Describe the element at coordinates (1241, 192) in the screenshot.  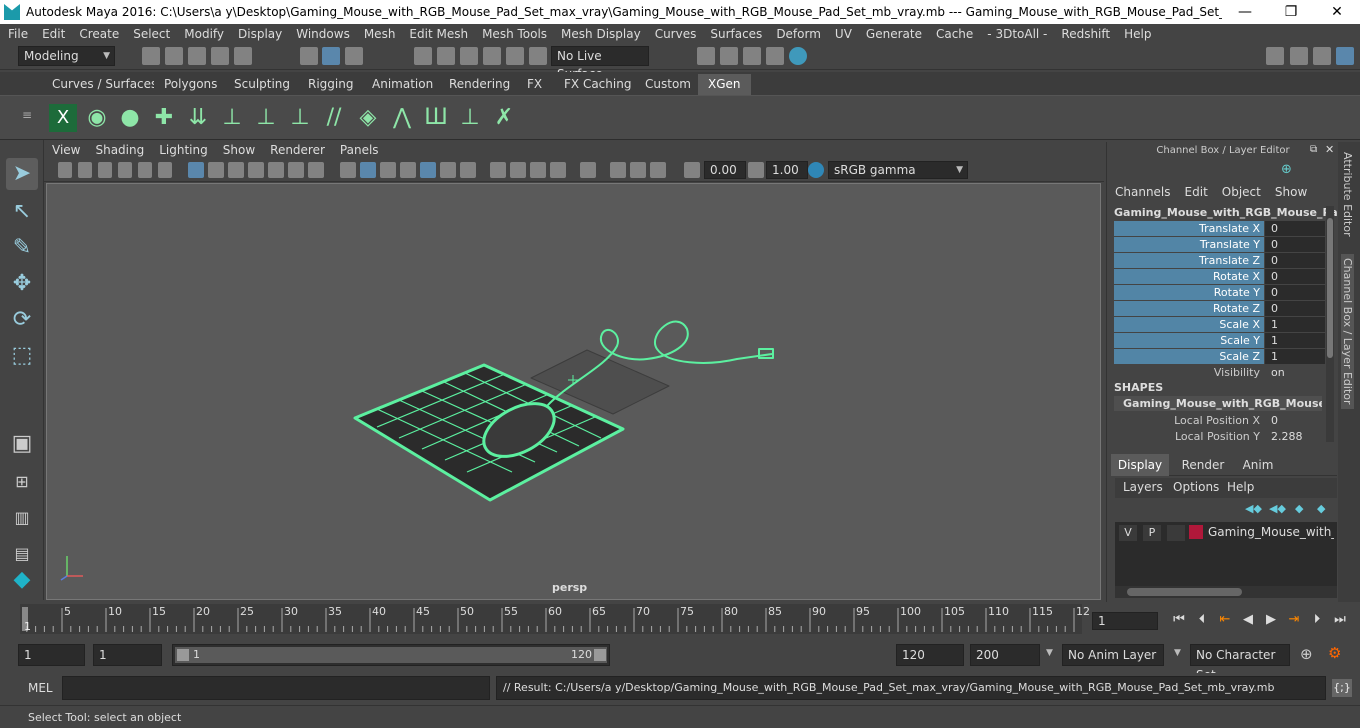
I see `cb-menu-object: Object` at that location.